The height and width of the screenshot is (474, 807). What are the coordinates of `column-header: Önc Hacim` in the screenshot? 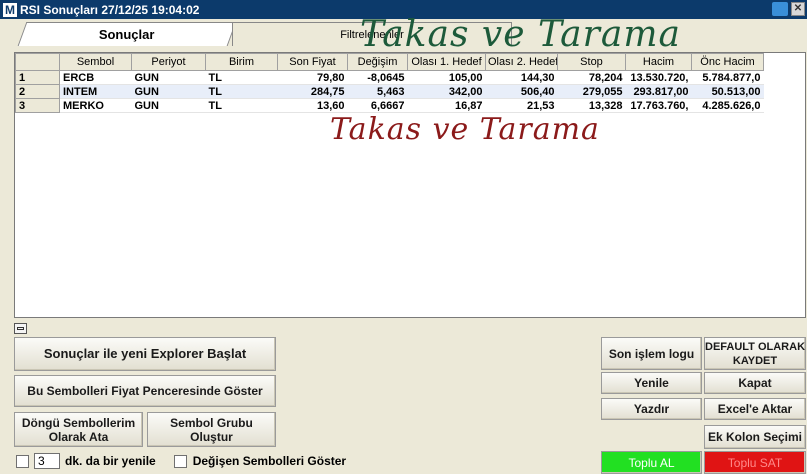 It's located at (727, 62).